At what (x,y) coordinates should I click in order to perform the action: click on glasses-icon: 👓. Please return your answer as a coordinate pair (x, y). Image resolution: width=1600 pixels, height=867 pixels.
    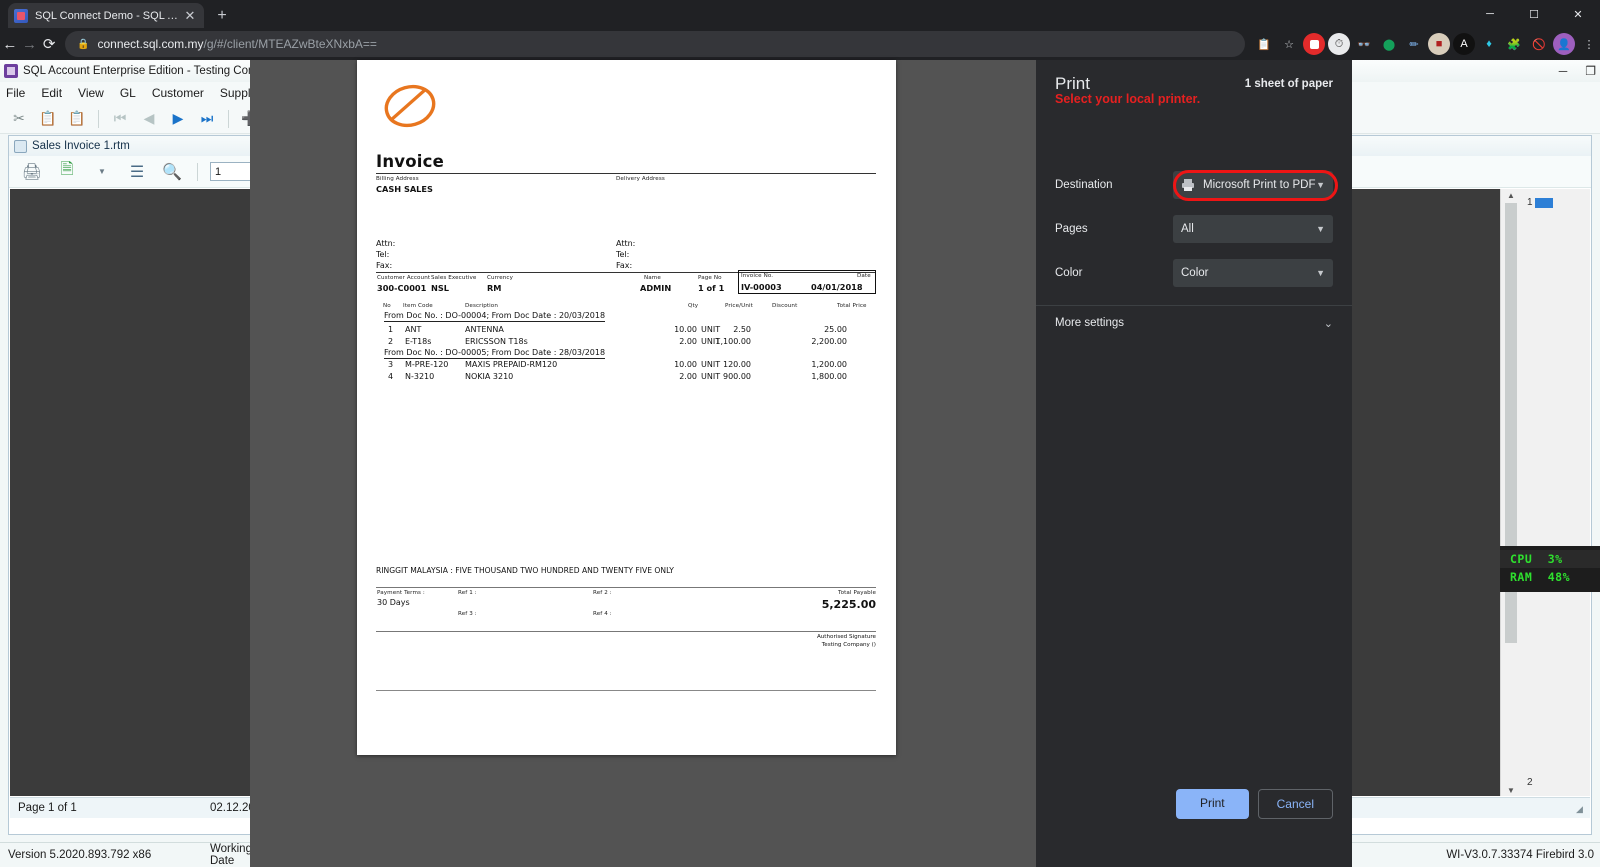
    Looking at the image, I should click on (1364, 44).